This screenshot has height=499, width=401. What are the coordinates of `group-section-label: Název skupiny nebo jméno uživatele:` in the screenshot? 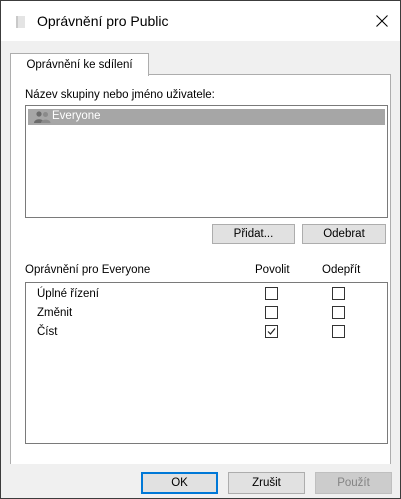 It's located at (120, 95).